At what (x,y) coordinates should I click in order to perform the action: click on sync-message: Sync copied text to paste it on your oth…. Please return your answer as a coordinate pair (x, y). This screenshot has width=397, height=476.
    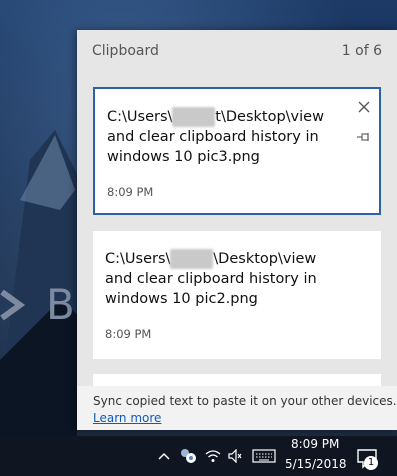
    Looking at the image, I should click on (245, 401).